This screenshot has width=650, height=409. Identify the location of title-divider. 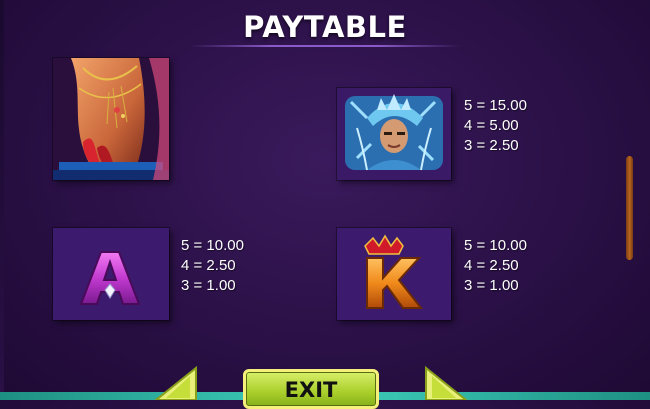
(325, 46).